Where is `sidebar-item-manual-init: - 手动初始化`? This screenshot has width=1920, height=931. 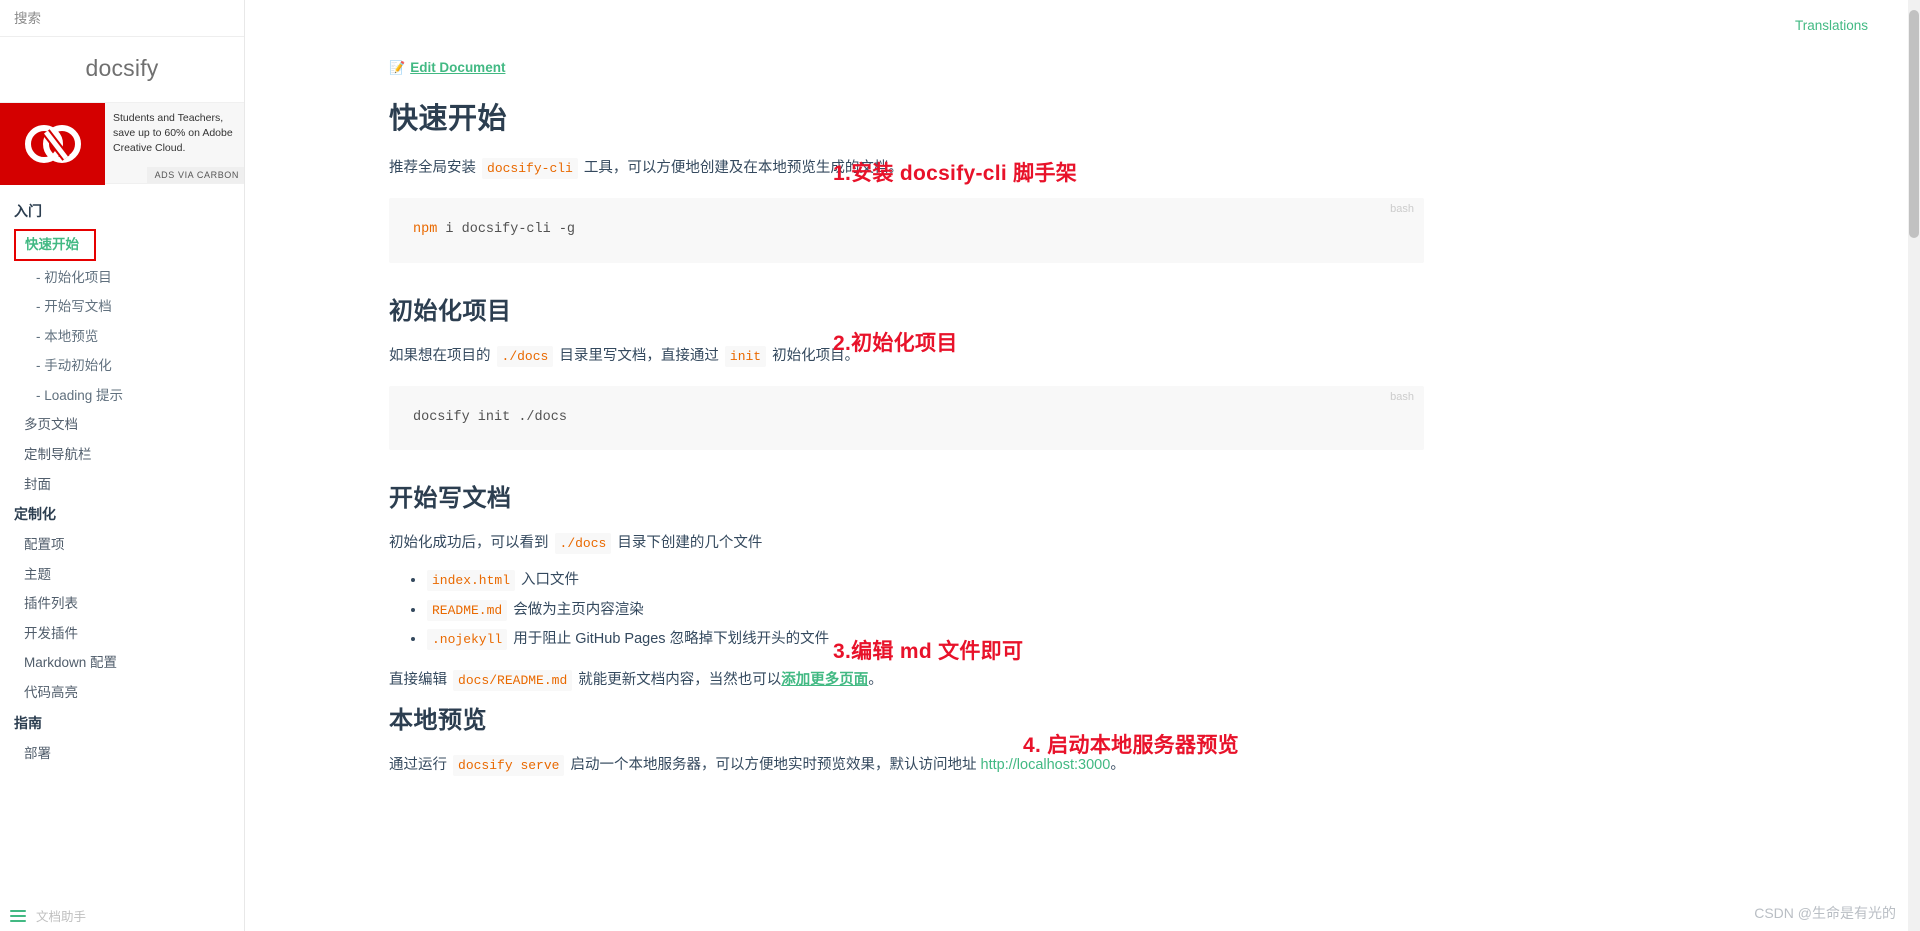
sidebar-item-manual-init: - 手动初始化 is located at coordinates (122, 366).